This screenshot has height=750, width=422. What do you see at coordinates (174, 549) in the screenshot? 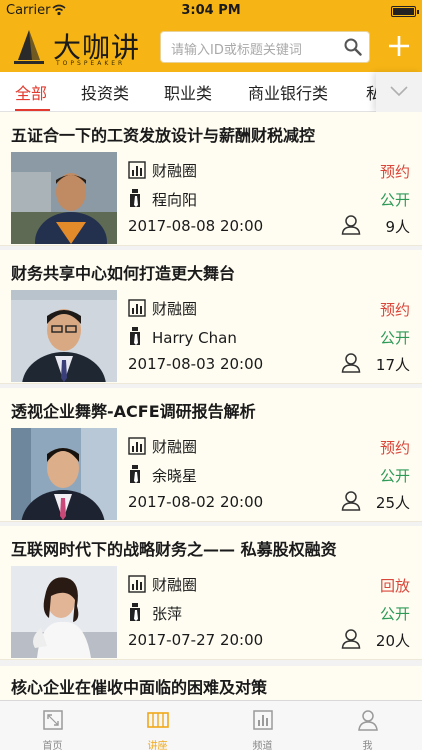
I see `lecture-title: 互联网时代下的战略财务之—— 私募股权融资` at bounding box center [174, 549].